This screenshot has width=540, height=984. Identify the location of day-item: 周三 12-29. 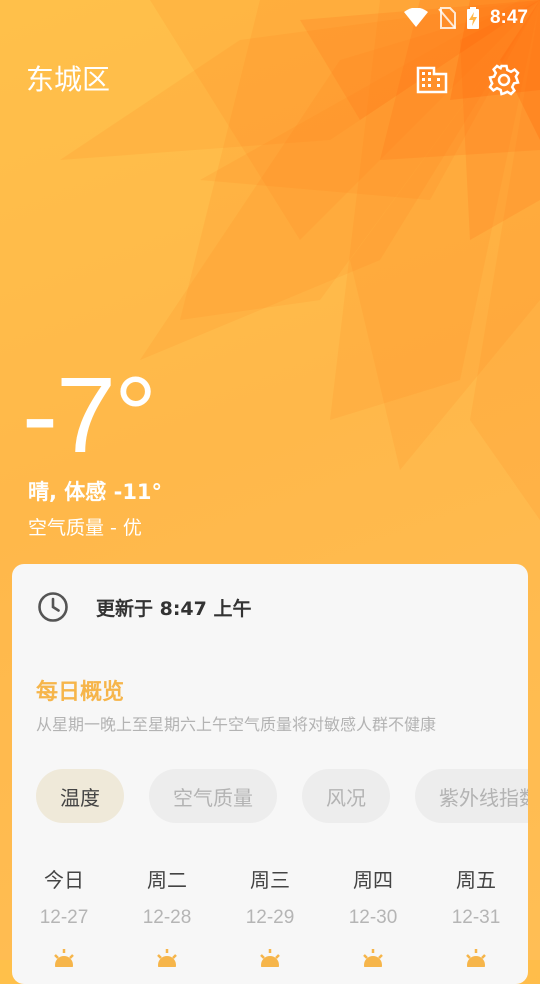
(270, 919).